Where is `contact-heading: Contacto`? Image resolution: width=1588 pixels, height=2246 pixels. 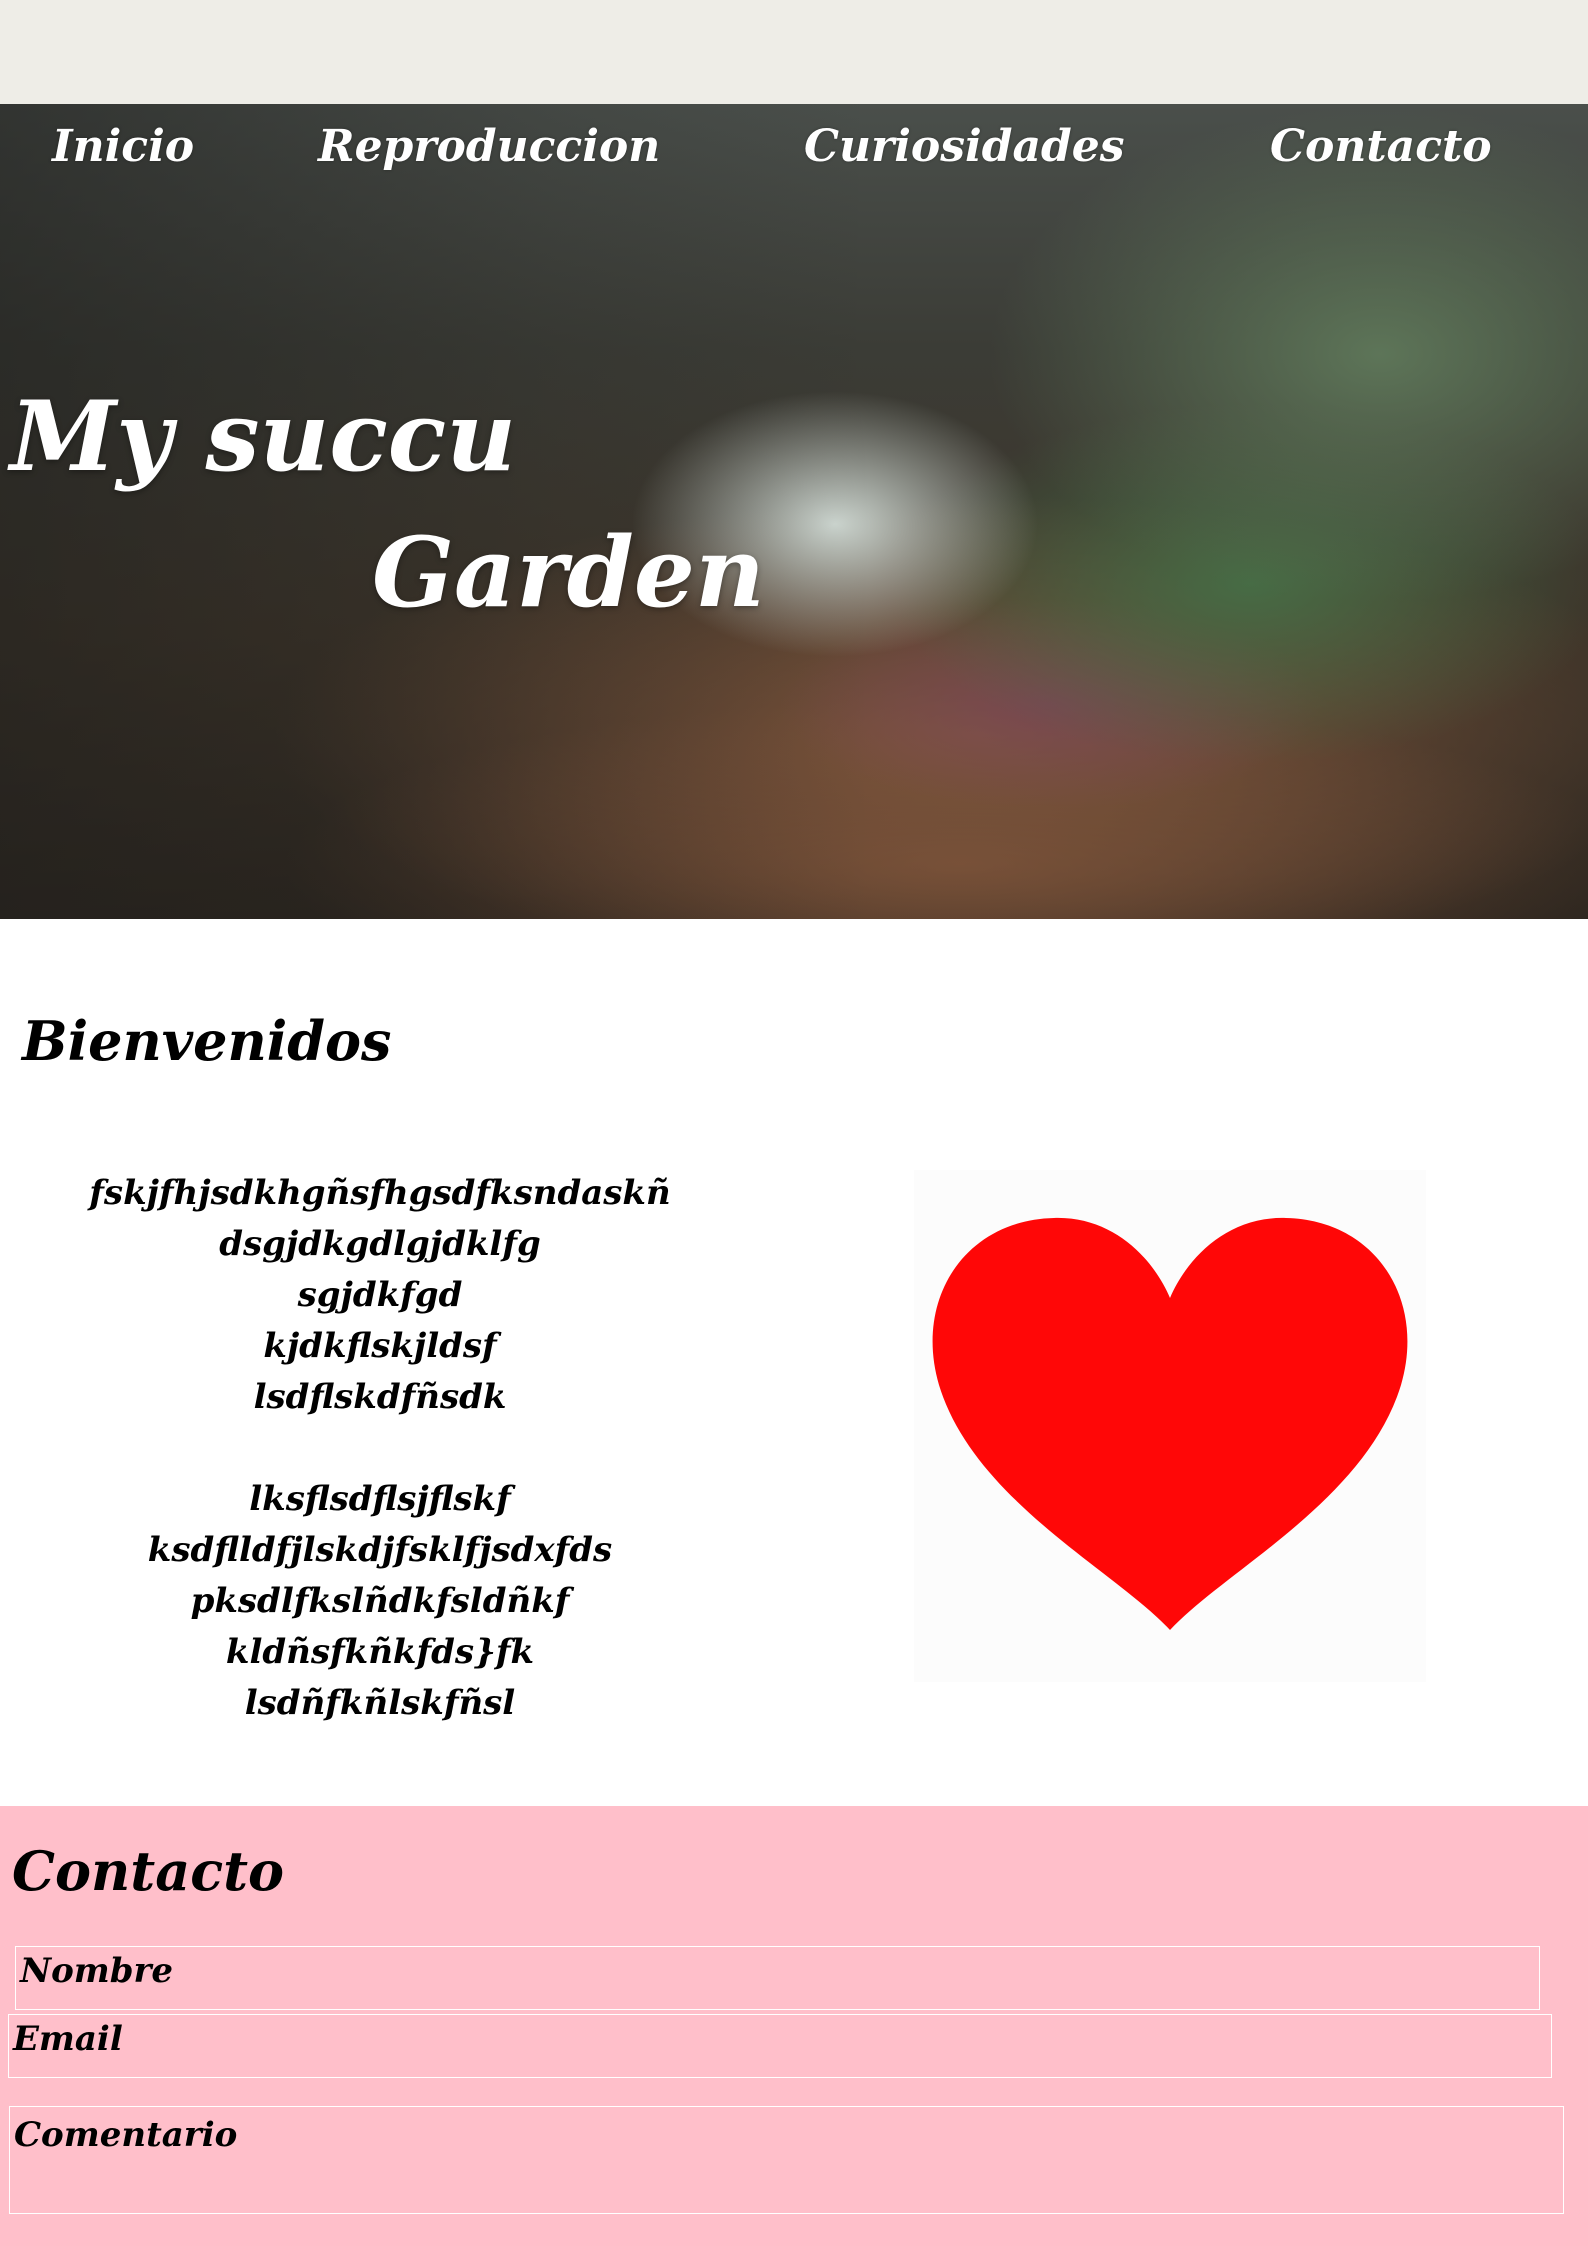
contact-heading: Contacto is located at coordinates (148, 1871).